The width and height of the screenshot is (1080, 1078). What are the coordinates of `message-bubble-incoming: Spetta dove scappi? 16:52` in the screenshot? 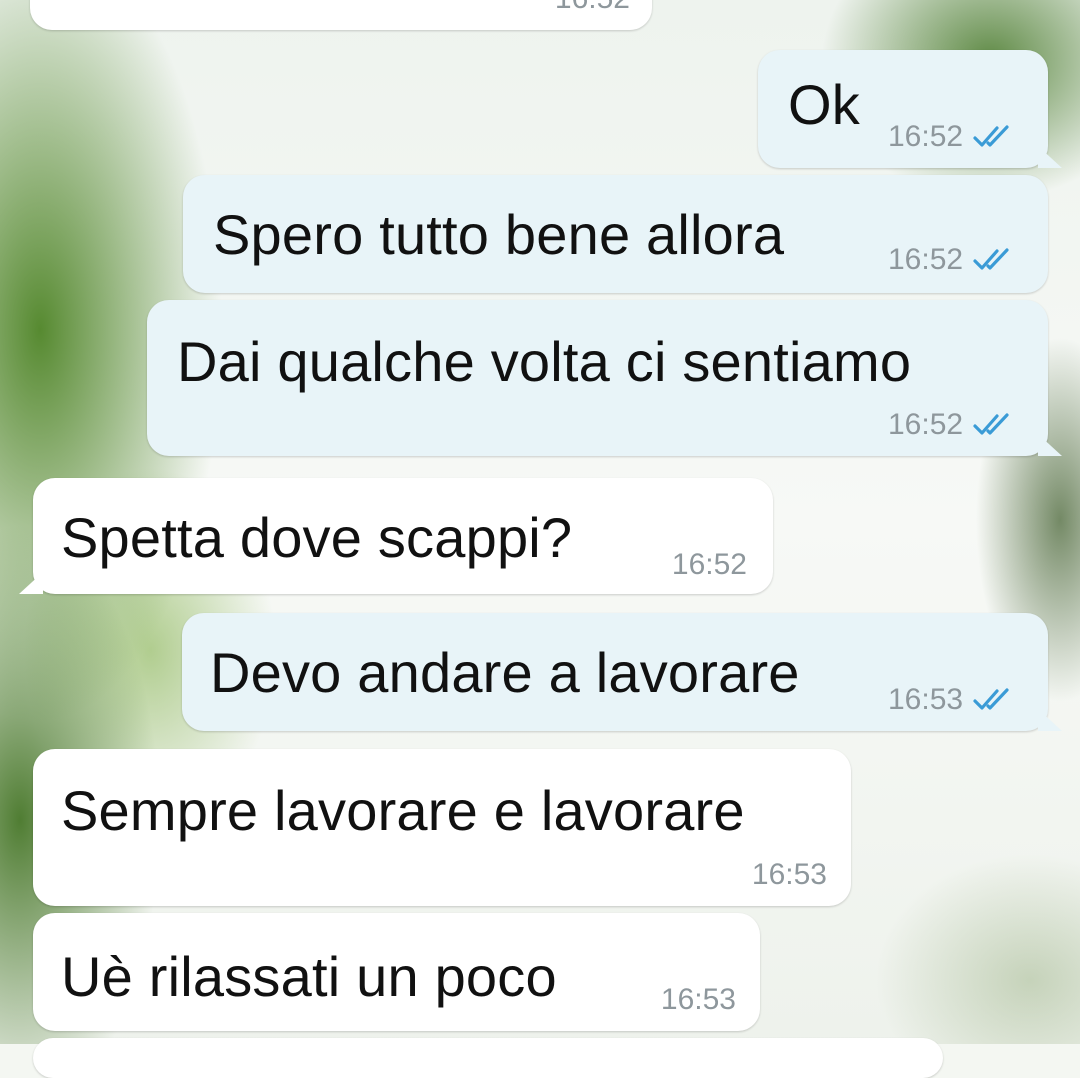 It's located at (396, 536).